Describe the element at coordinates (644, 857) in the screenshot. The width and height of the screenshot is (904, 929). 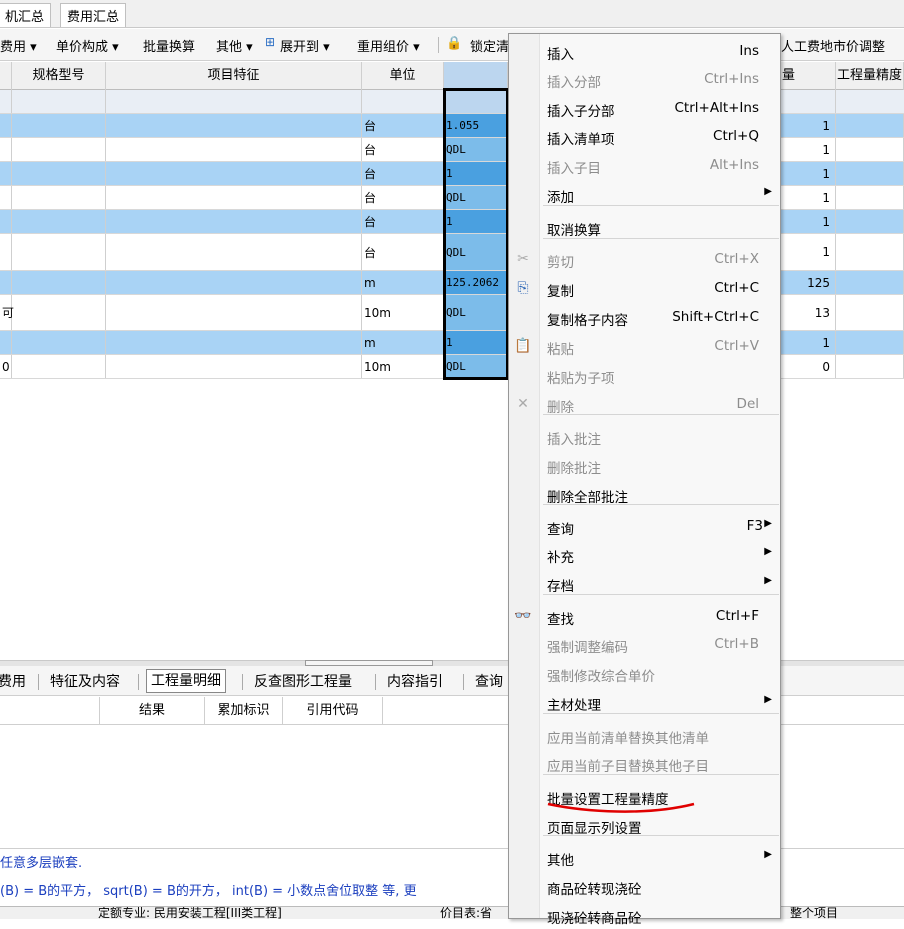
I see `menu-item-other: 其他 ▶` at that location.